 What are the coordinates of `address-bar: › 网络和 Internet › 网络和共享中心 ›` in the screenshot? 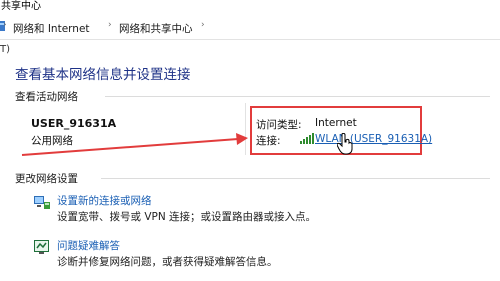 It's located at (250, 26).